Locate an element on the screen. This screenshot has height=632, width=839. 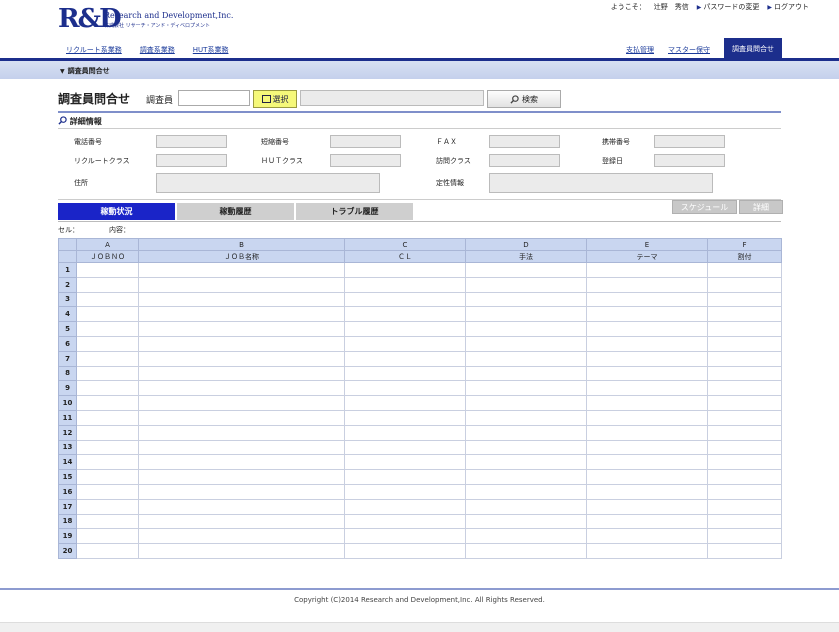
col-letter-c: C is located at coordinates (405, 244).